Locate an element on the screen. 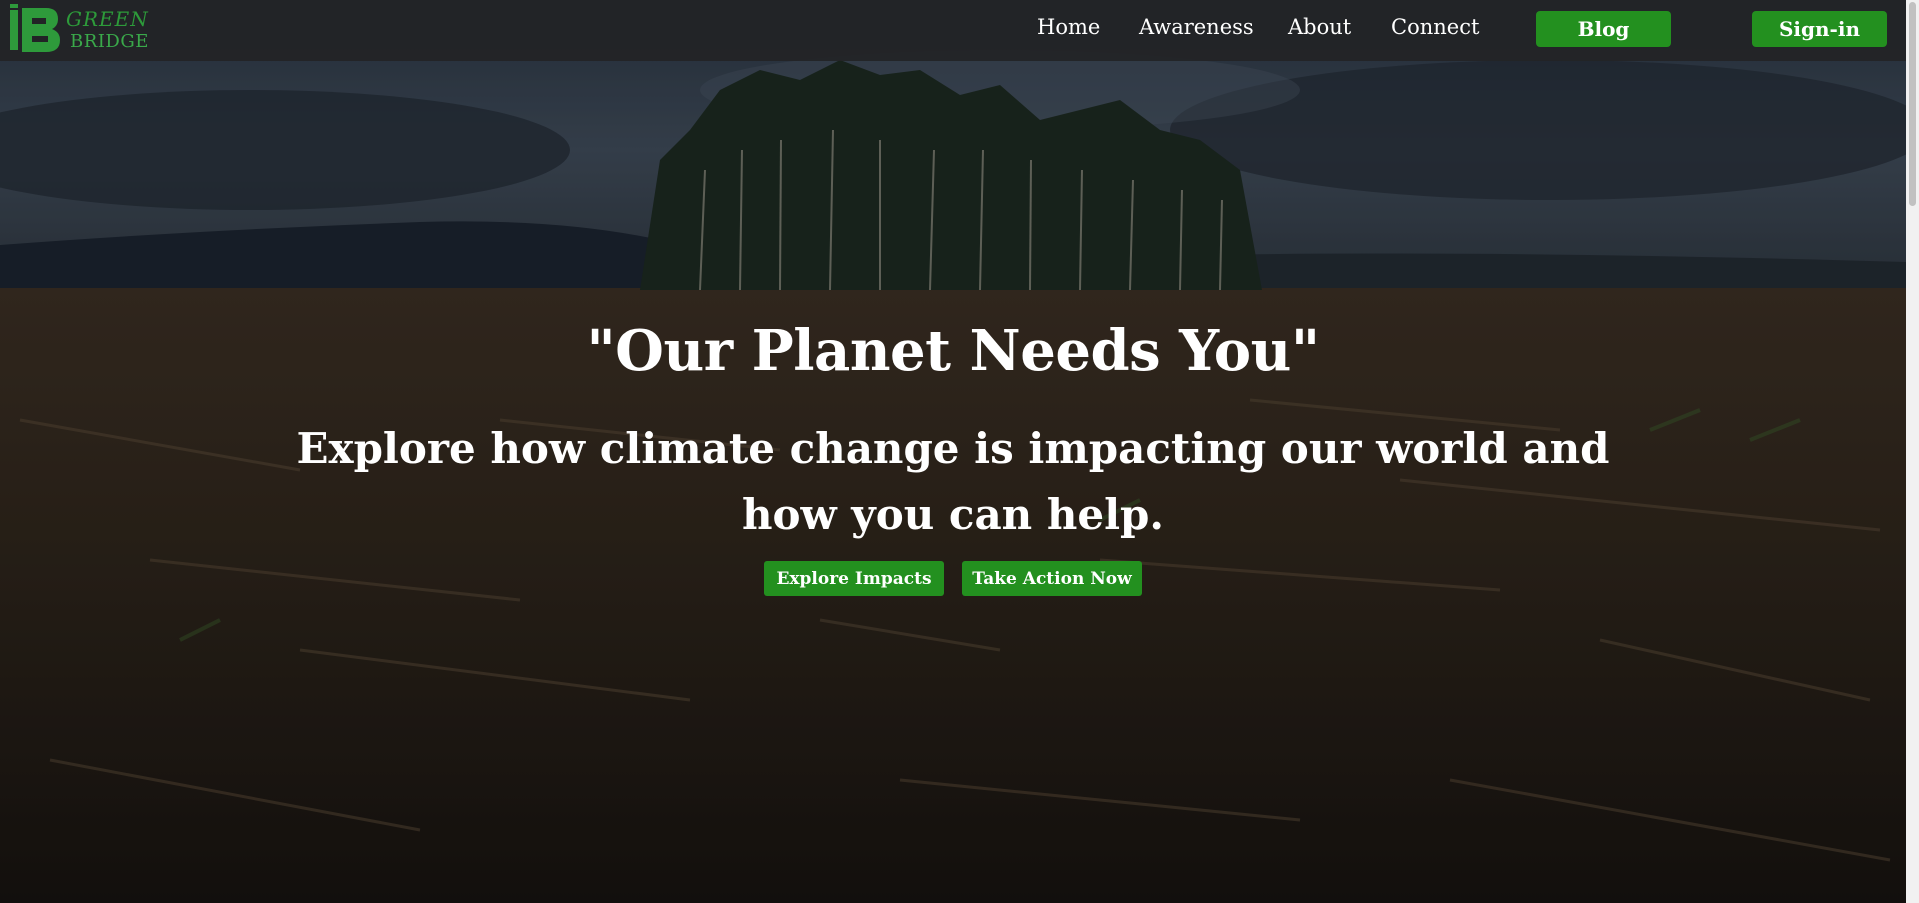 This screenshot has height=903, width=1919. page-scrollbar is located at coordinates (1912, 451).